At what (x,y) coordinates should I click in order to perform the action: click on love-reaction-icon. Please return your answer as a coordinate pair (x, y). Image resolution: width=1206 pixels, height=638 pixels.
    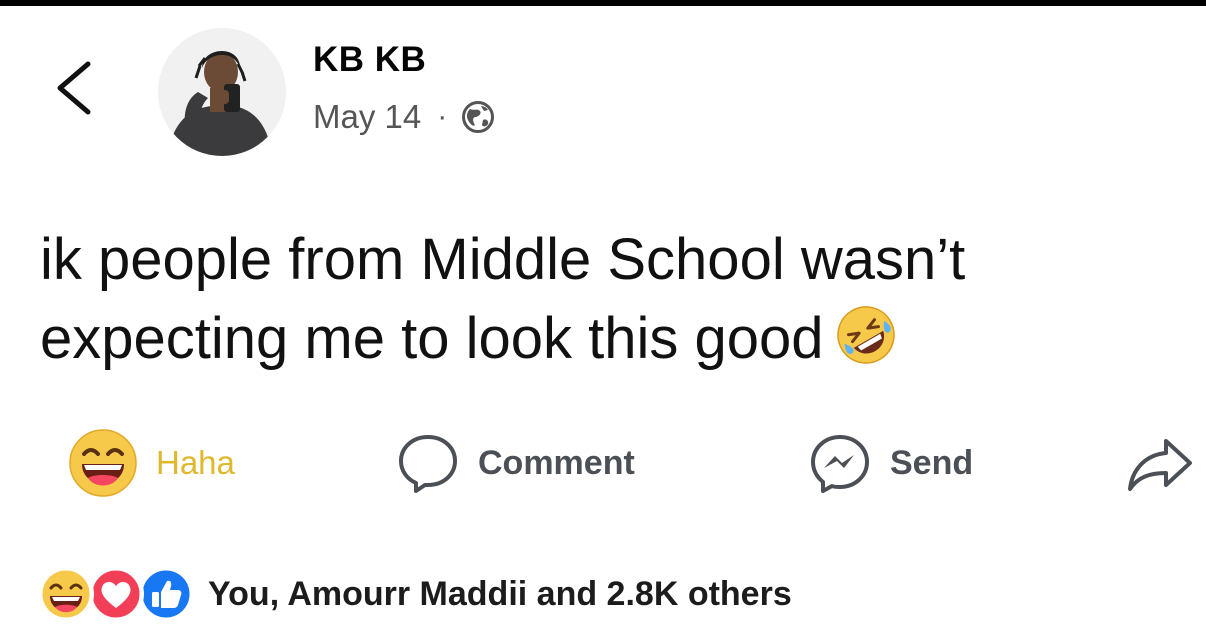
    Looking at the image, I should click on (116, 594).